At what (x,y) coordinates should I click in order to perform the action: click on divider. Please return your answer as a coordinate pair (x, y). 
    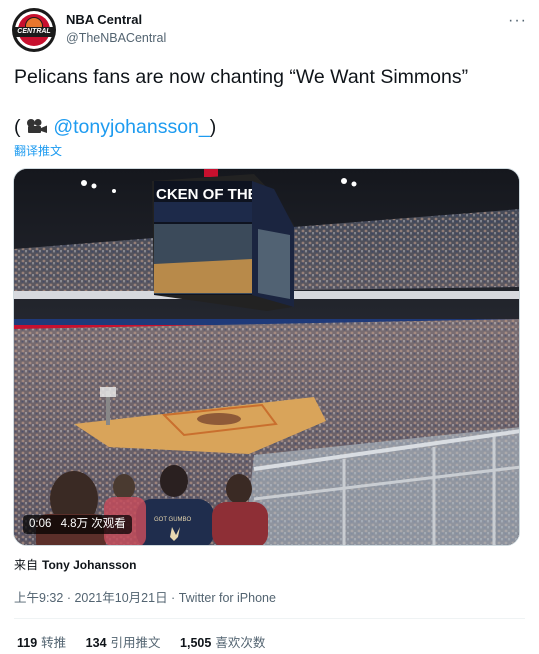
    Looking at the image, I should click on (269, 618).